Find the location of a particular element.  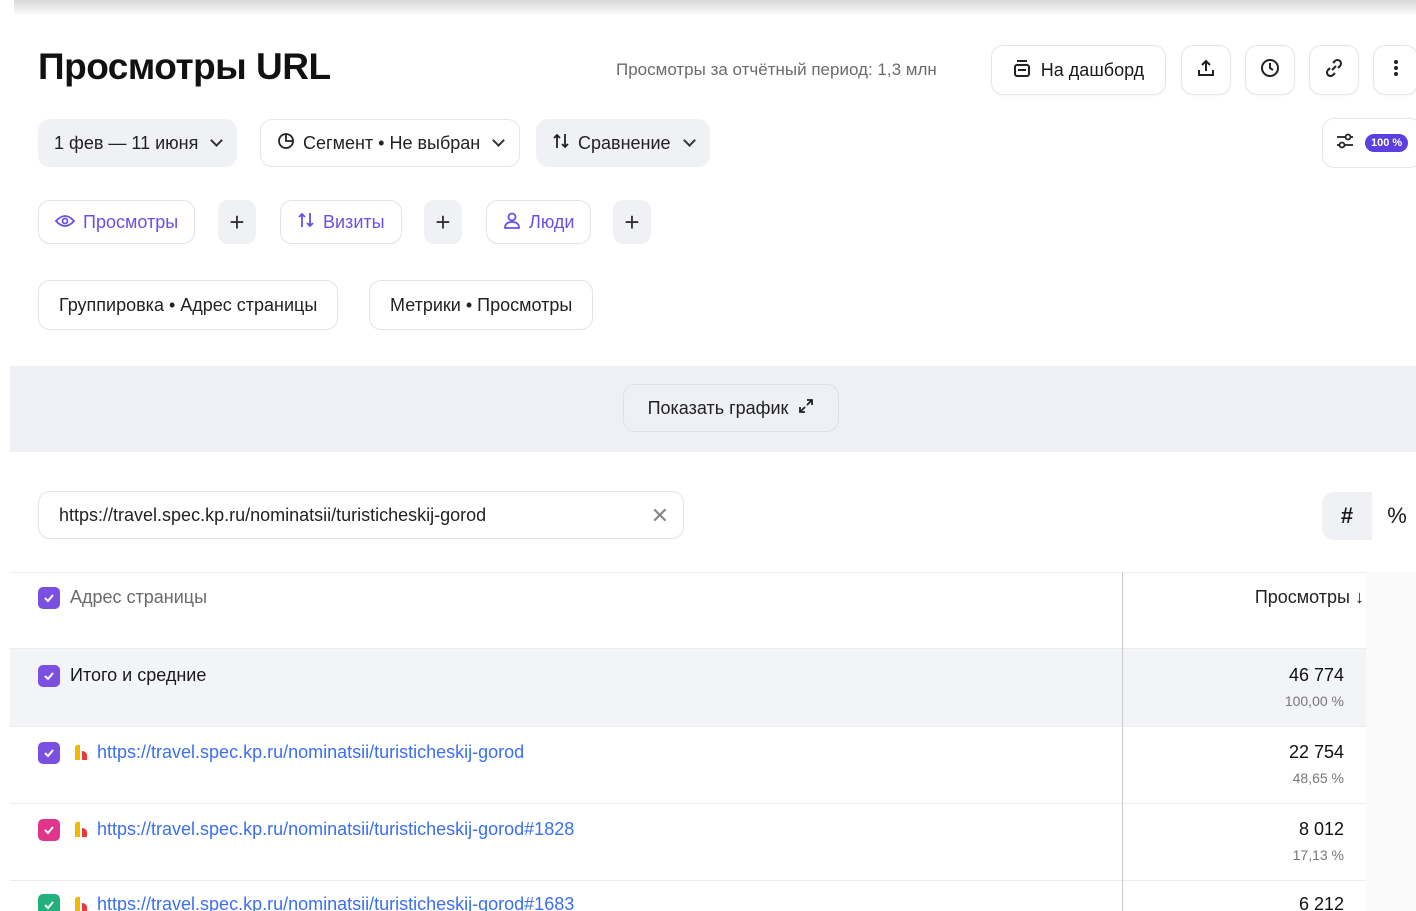

value-mode-toggle: # % is located at coordinates (1369, 516).